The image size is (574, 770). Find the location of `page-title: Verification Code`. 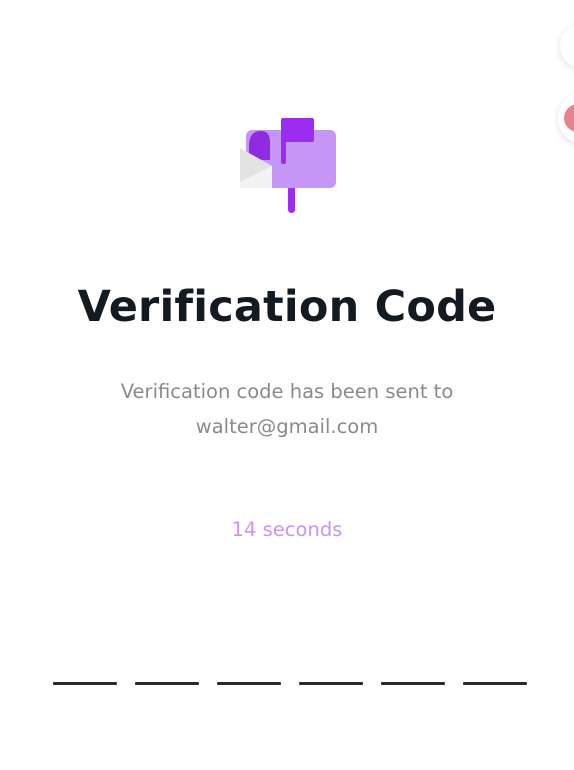

page-title: Verification Code is located at coordinates (287, 307).